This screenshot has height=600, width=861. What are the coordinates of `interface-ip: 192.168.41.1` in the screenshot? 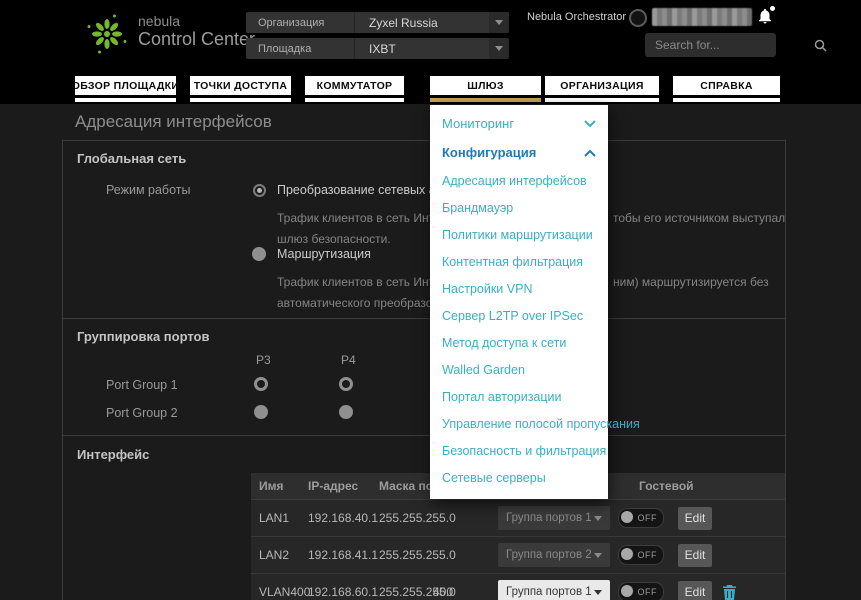 It's located at (343, 555).